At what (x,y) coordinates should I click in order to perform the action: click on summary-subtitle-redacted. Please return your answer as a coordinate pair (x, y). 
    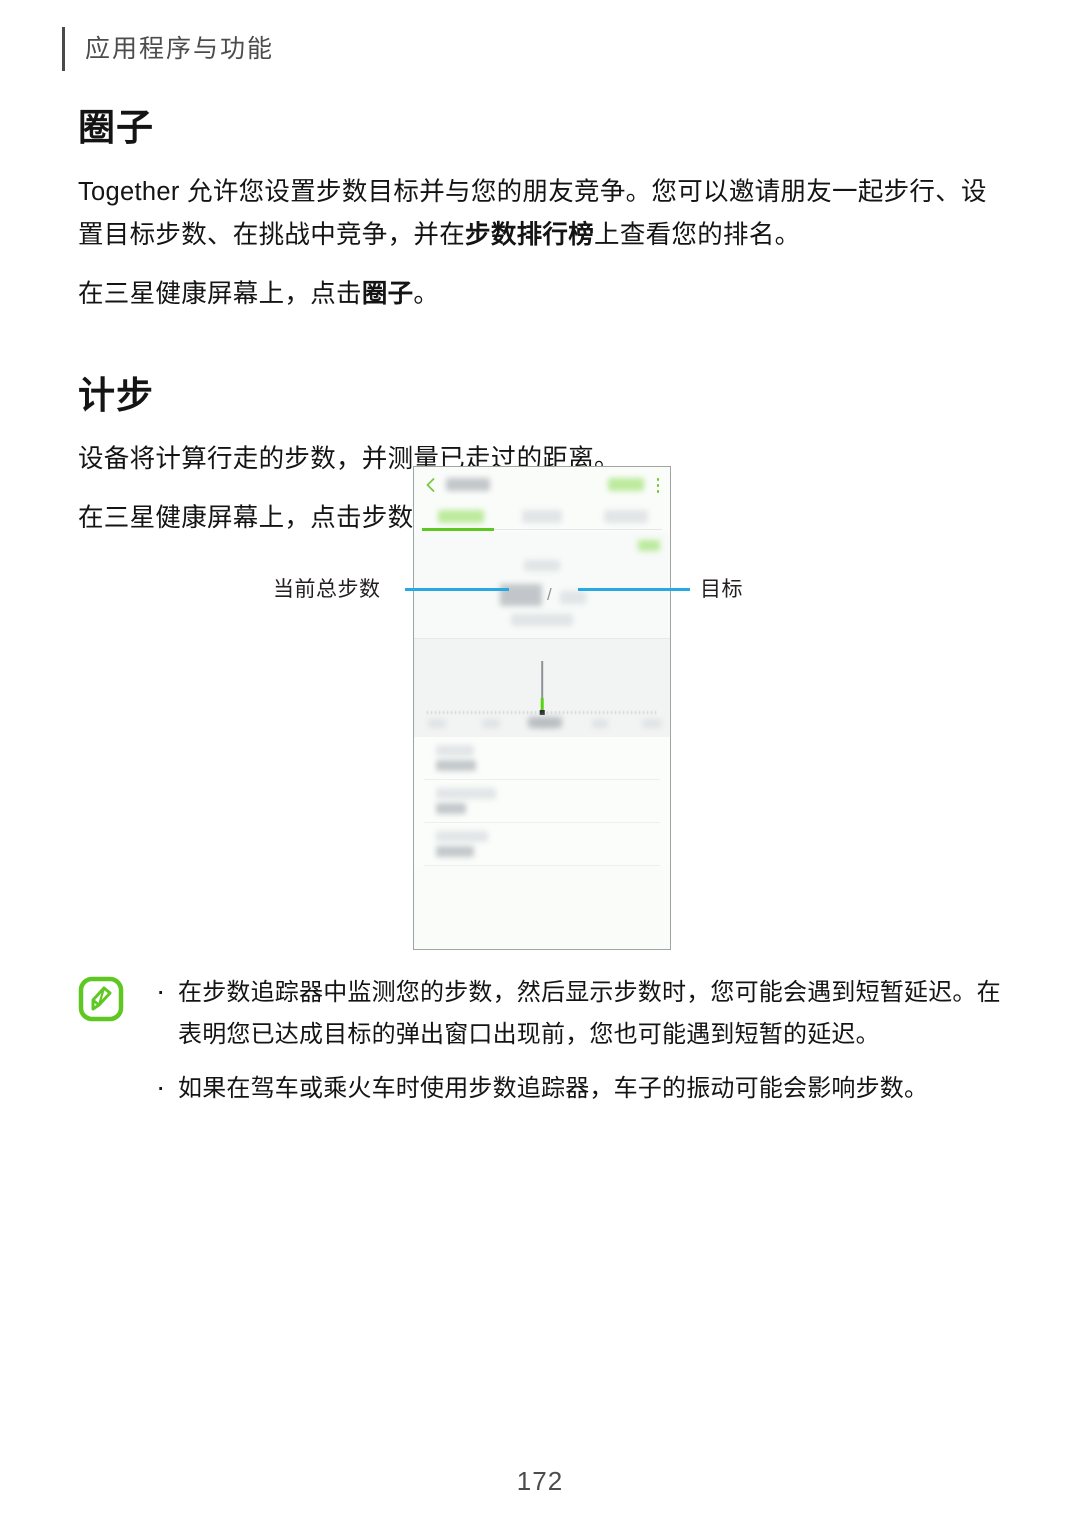
    Looking at the image, I should click on (542, 565).